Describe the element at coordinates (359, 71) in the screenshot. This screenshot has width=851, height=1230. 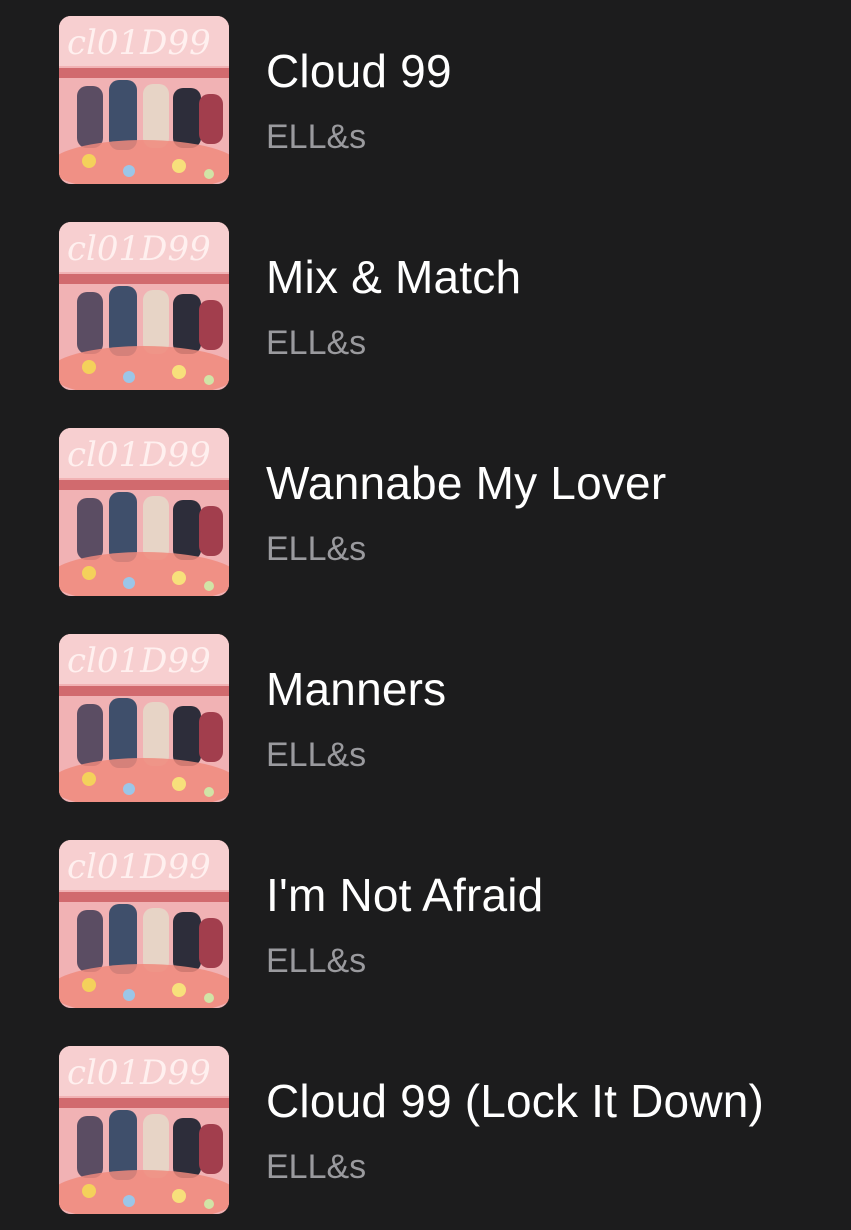
I see `track-title: Cloud 99` at that location.